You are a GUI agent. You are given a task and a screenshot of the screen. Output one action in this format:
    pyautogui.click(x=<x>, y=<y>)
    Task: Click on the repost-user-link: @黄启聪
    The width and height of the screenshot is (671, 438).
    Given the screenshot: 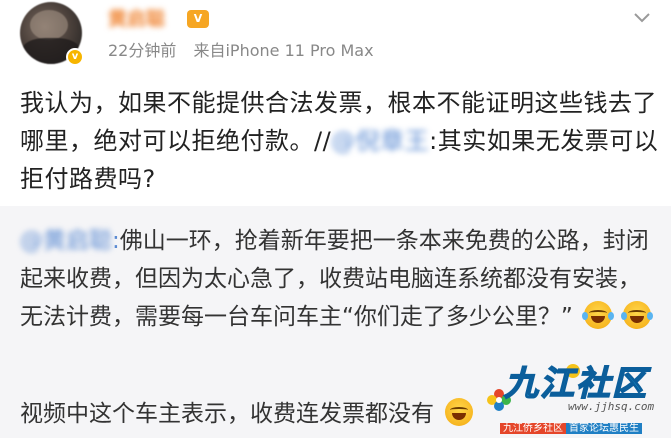 What is the action you would take?
    pyautogui.click(x=66, y=241)
    